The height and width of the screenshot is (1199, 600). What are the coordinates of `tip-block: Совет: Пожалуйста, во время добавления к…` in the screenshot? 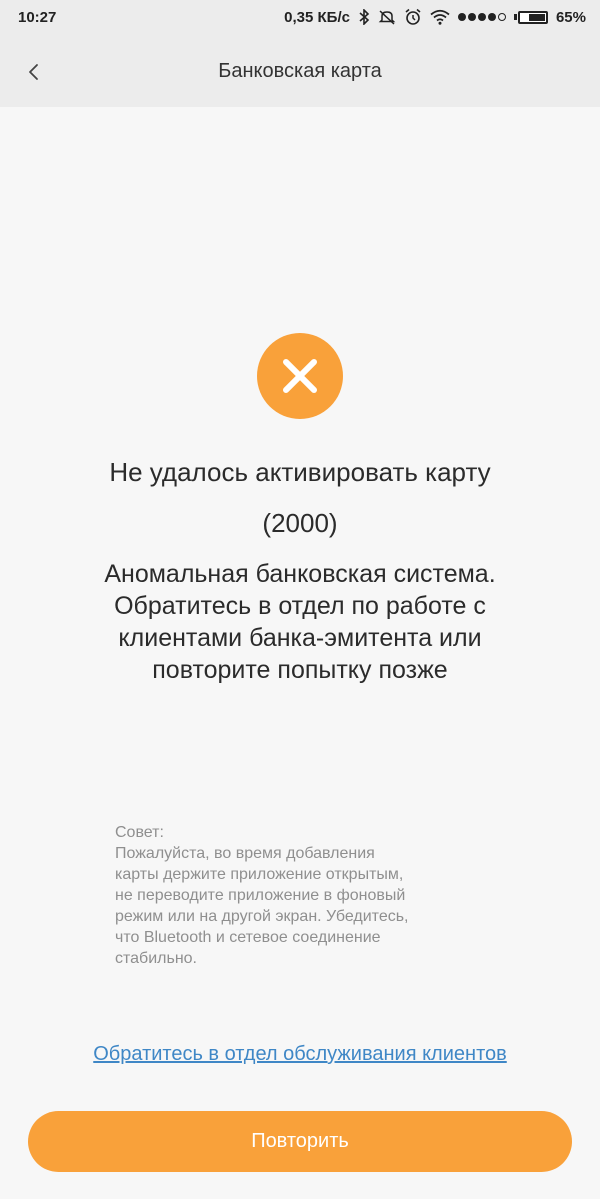 It's located at (305, 895).